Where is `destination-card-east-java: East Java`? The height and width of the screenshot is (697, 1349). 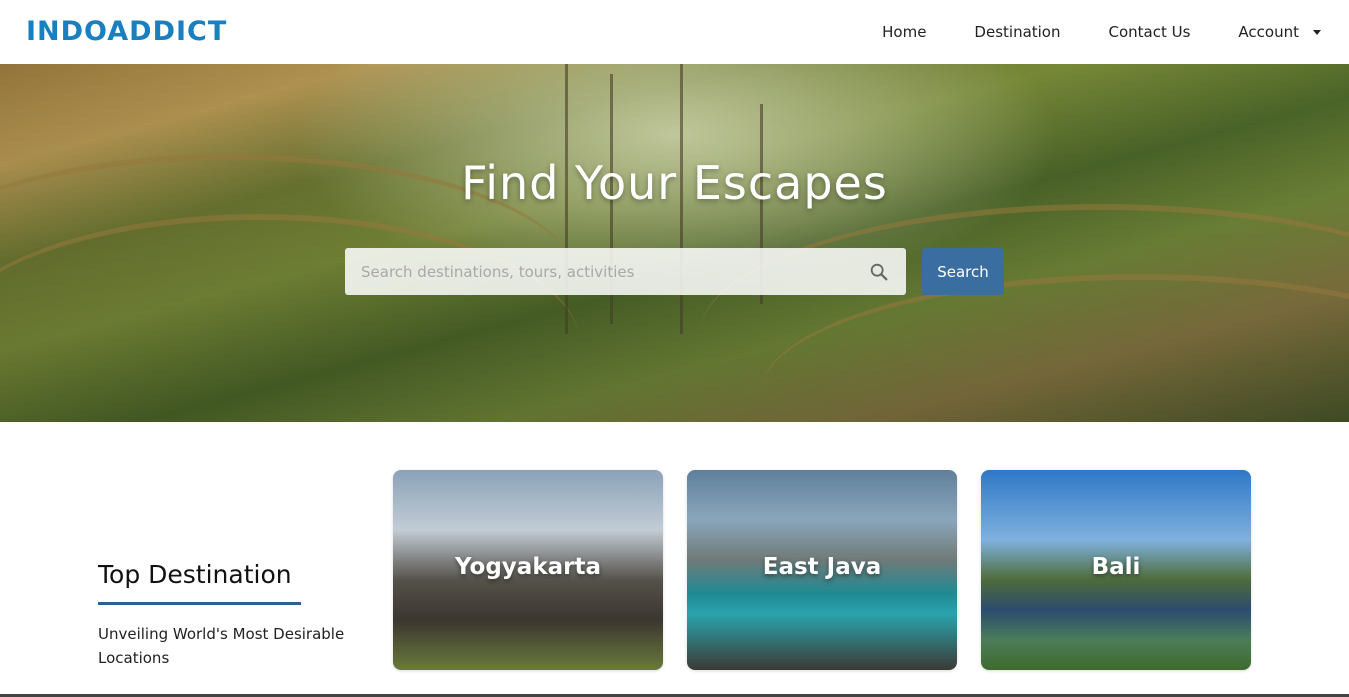 destination-card-east-java: East Java is located at coordinates (822, 570).